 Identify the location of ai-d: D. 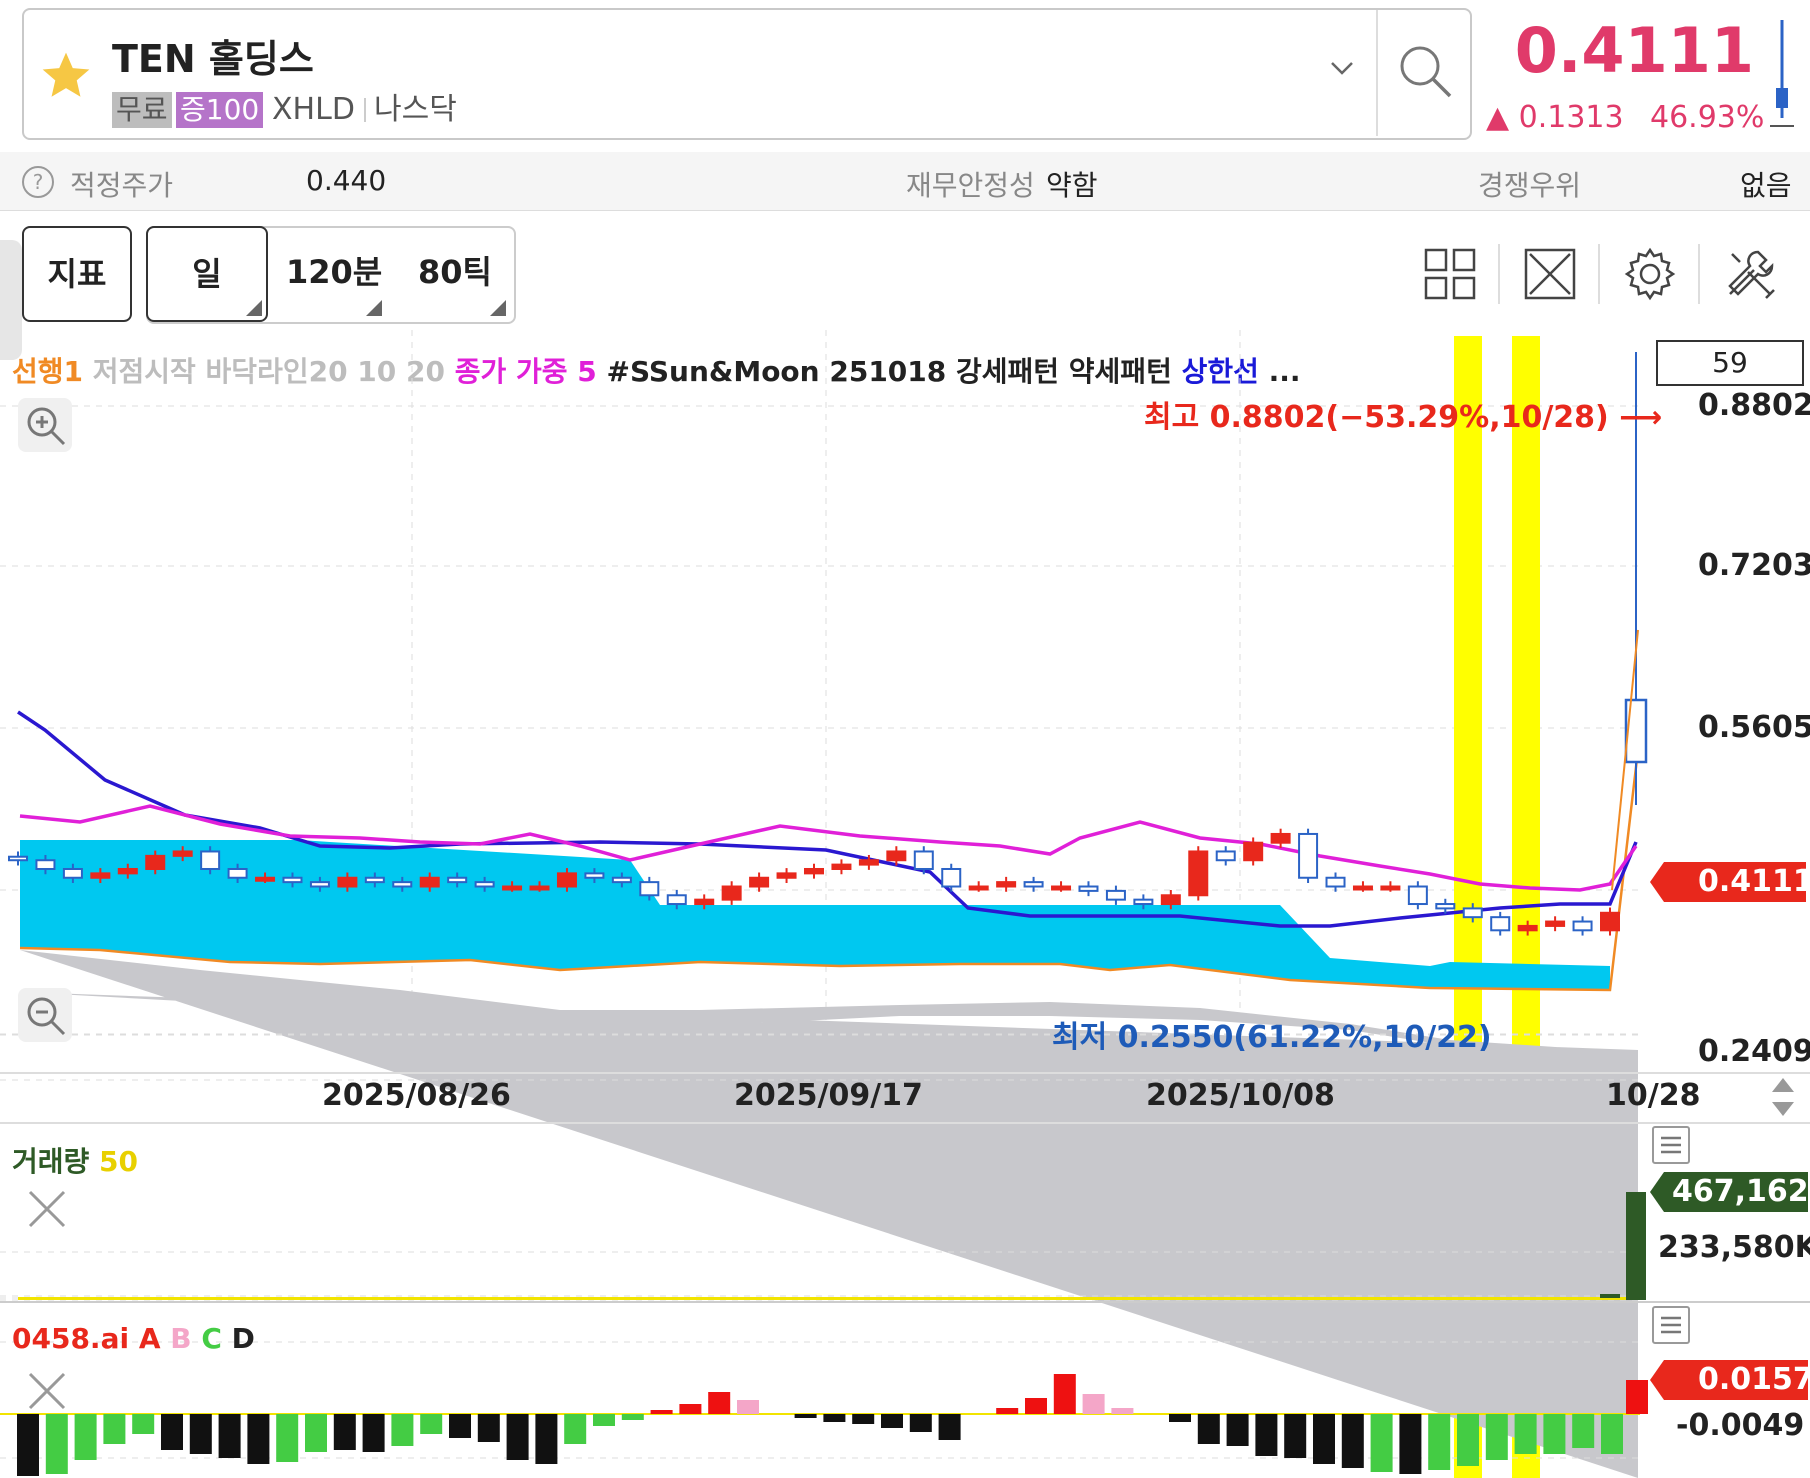
(243, 1338).